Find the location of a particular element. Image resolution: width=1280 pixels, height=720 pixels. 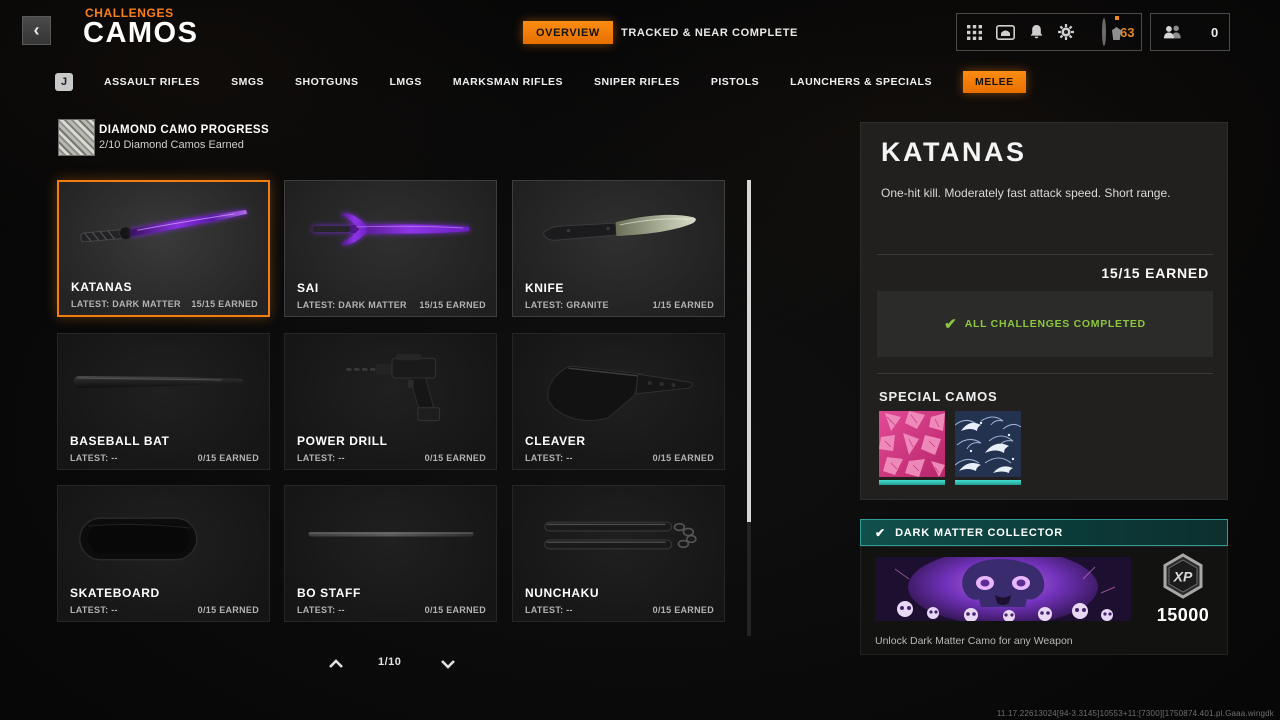

weapon-card-cleaver: CLEAVER LATEST: -- 0/15 EARNED is located at coordinates (618, 401).